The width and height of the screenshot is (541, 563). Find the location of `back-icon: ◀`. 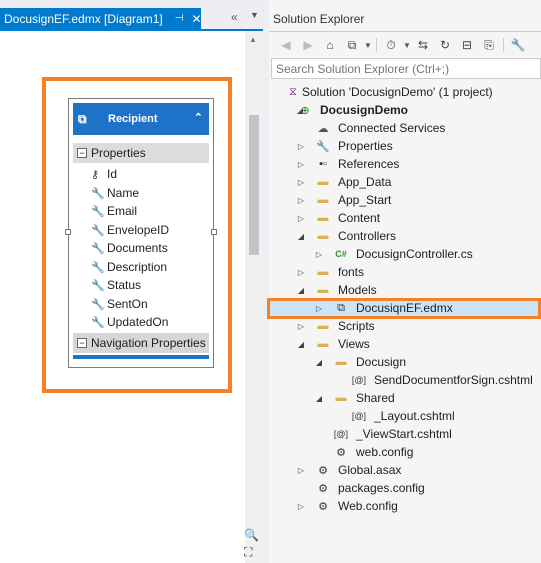

back-icon: ◀ is located at coordinates (286, 45).